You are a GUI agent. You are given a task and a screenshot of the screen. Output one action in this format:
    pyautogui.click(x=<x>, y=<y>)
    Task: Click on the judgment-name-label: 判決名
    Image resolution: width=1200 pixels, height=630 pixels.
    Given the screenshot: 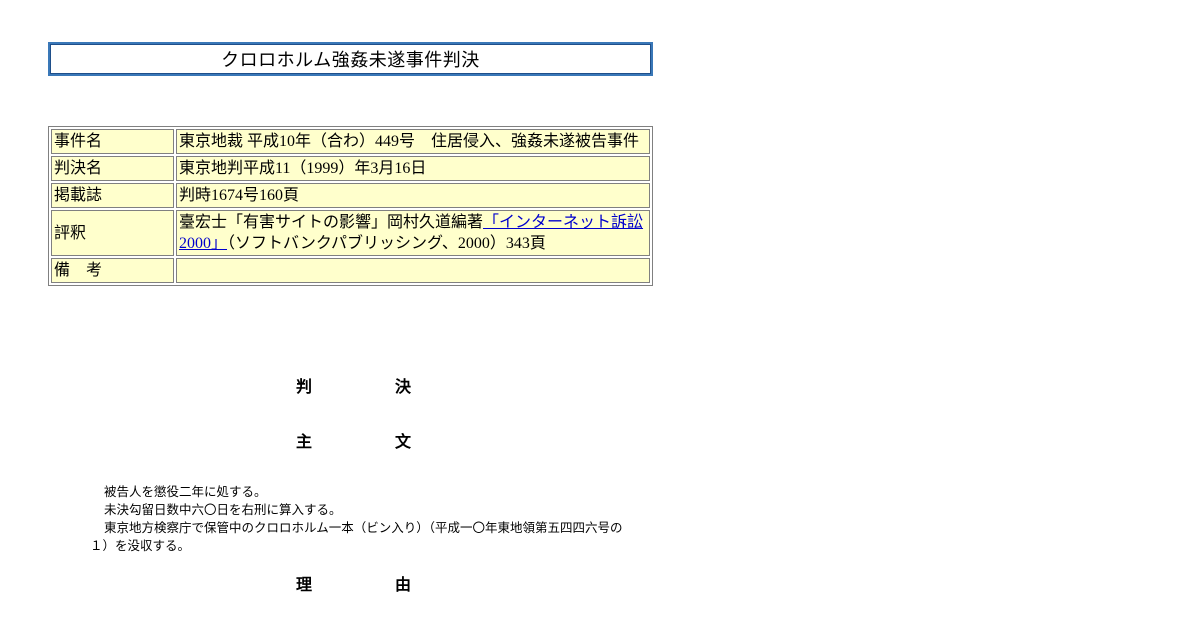 What is the action you would take?
    pyautogui.click(x=112, y=168)
    